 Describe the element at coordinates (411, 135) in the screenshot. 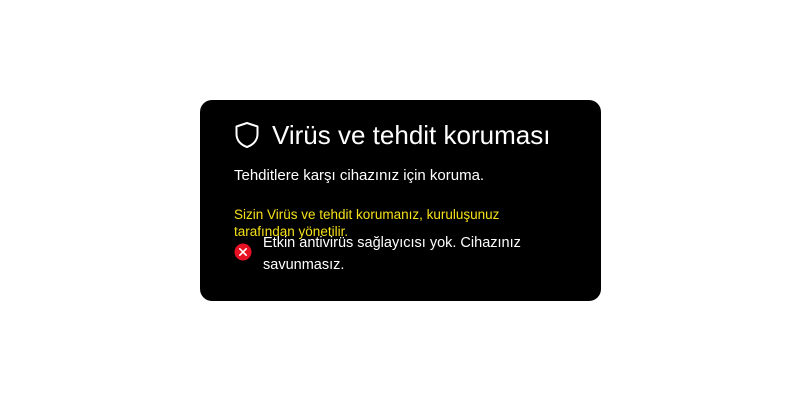

I see `card-title: Virüs ve tehdit koruması` at that location.